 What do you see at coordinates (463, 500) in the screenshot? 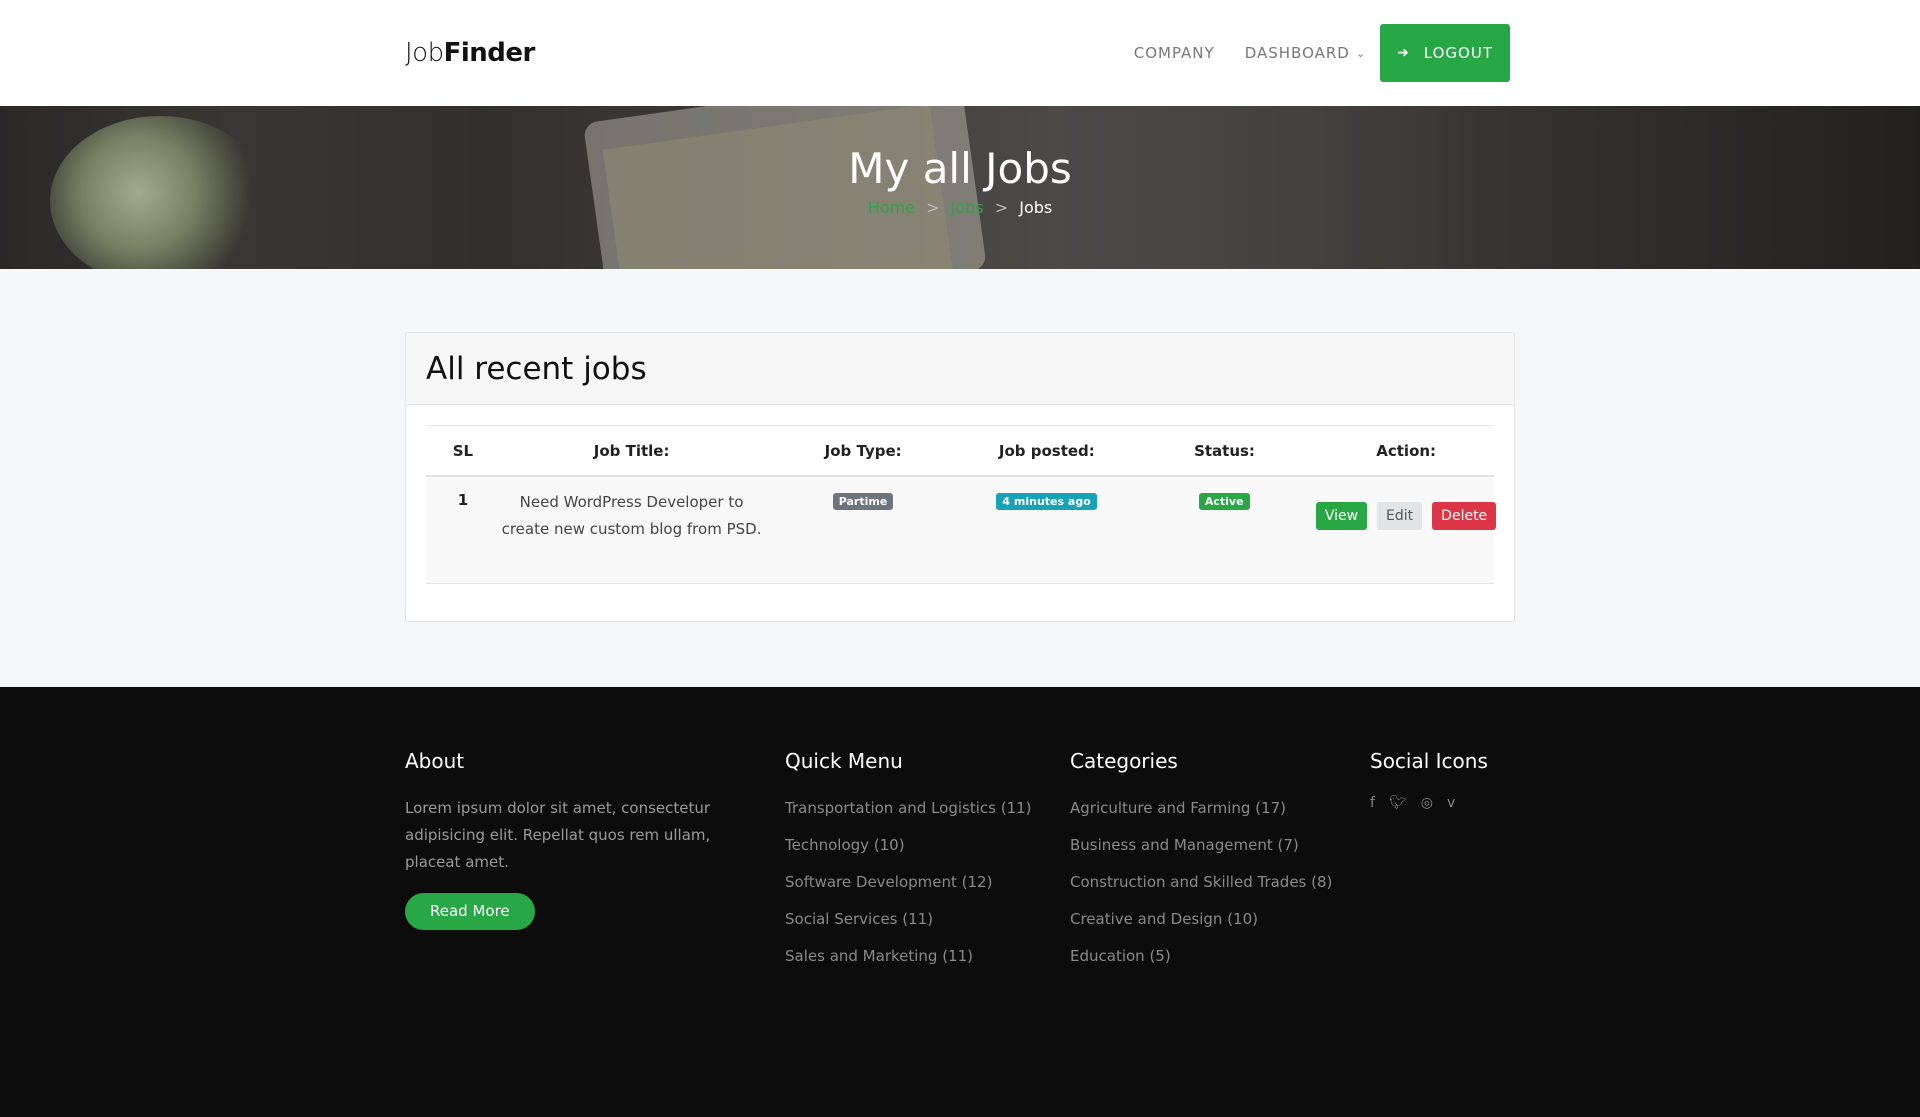
I see `cell-sl: 1` at bounding box center [463, 500].